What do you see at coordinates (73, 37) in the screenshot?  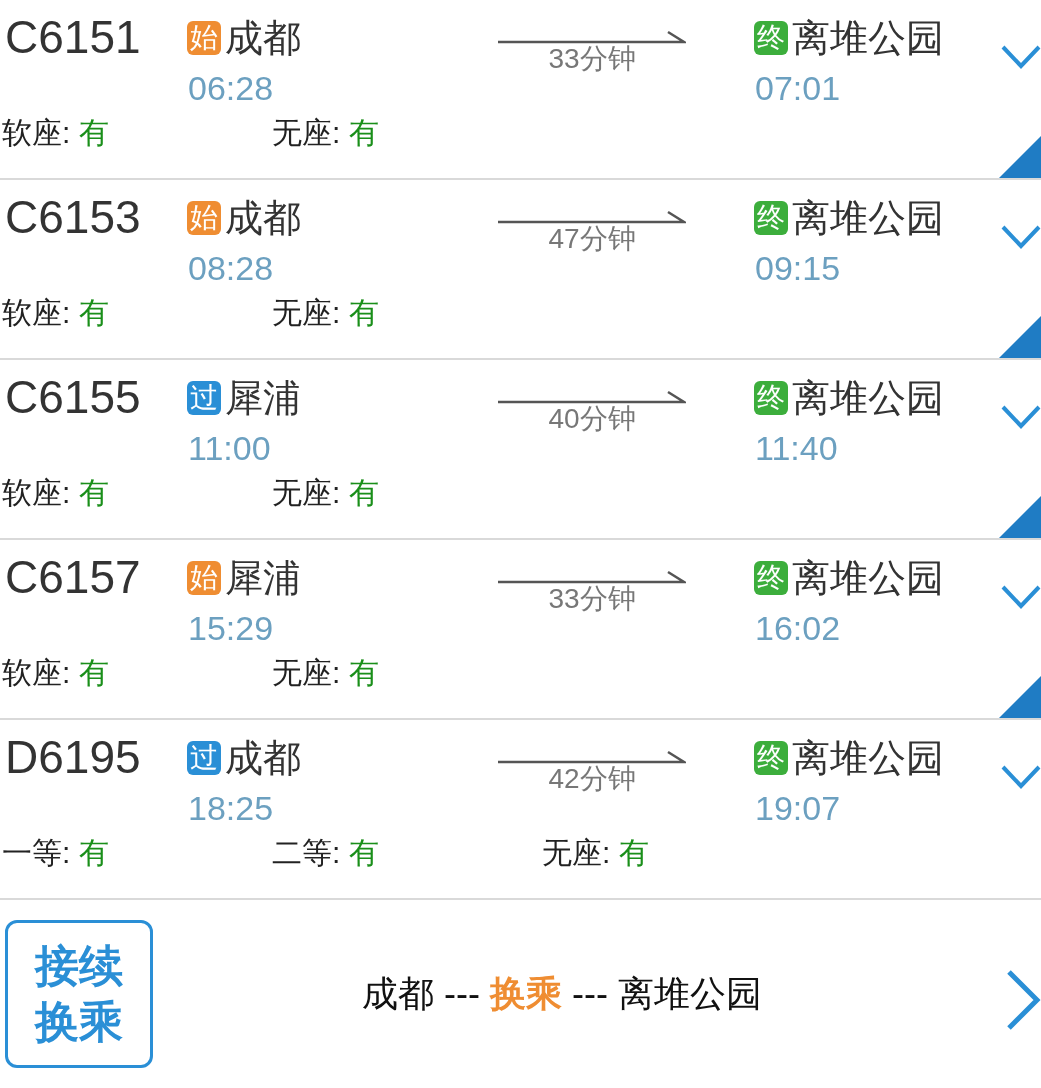 I see `train-number: C6151` at bounding box center [73, 37].